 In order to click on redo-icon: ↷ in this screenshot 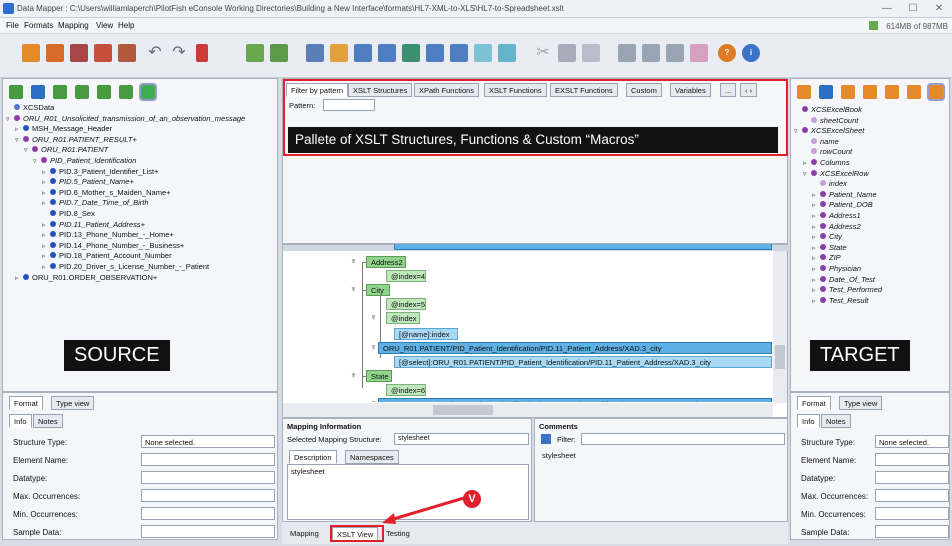, I will do `click(179, 53)`.